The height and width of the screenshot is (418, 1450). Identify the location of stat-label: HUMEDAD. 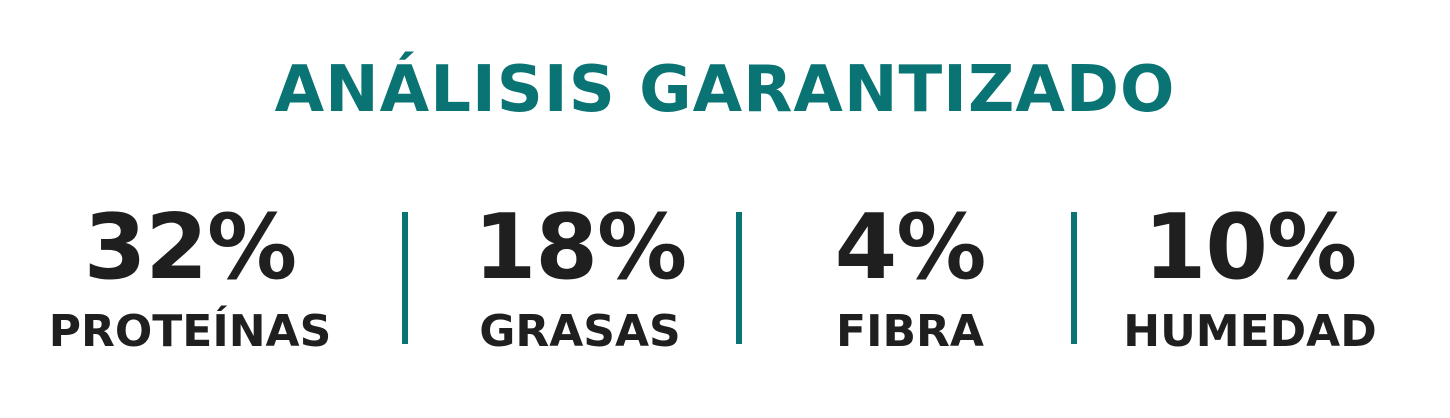
(1250, 331).